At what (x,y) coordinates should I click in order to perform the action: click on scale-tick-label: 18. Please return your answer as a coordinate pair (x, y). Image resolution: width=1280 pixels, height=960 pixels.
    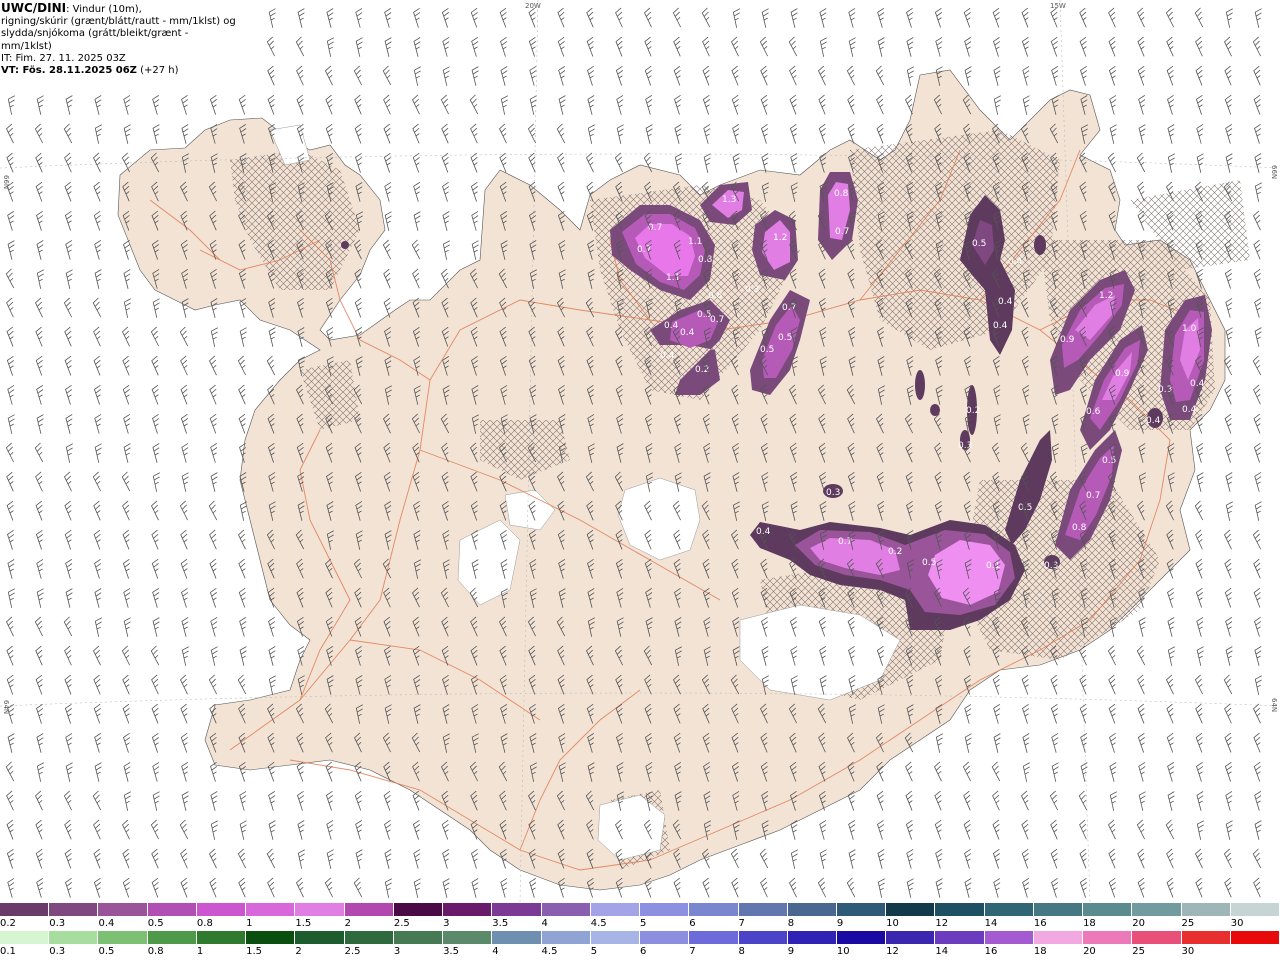
    Looking at the image, I should click on (1089, 923).